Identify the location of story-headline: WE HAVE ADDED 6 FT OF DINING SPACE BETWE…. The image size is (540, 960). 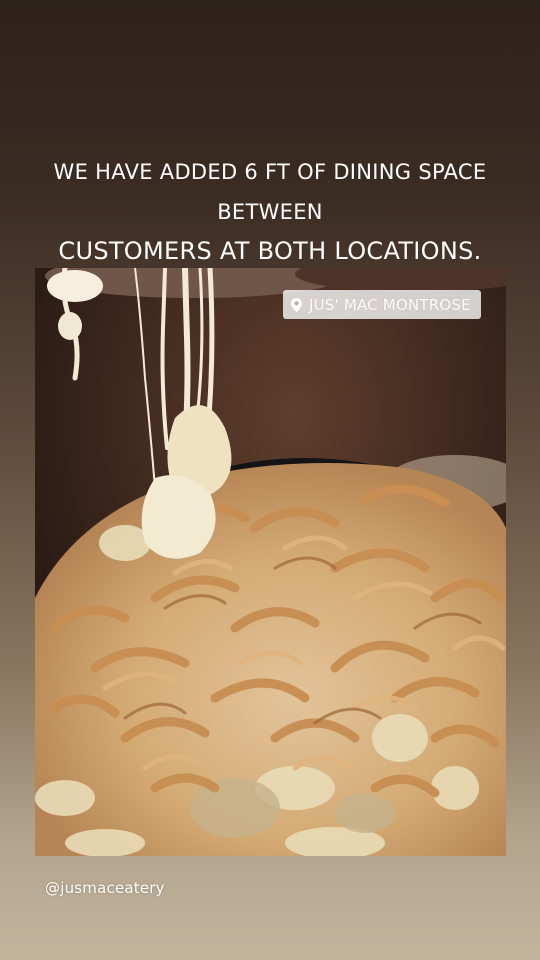
(270, 211).